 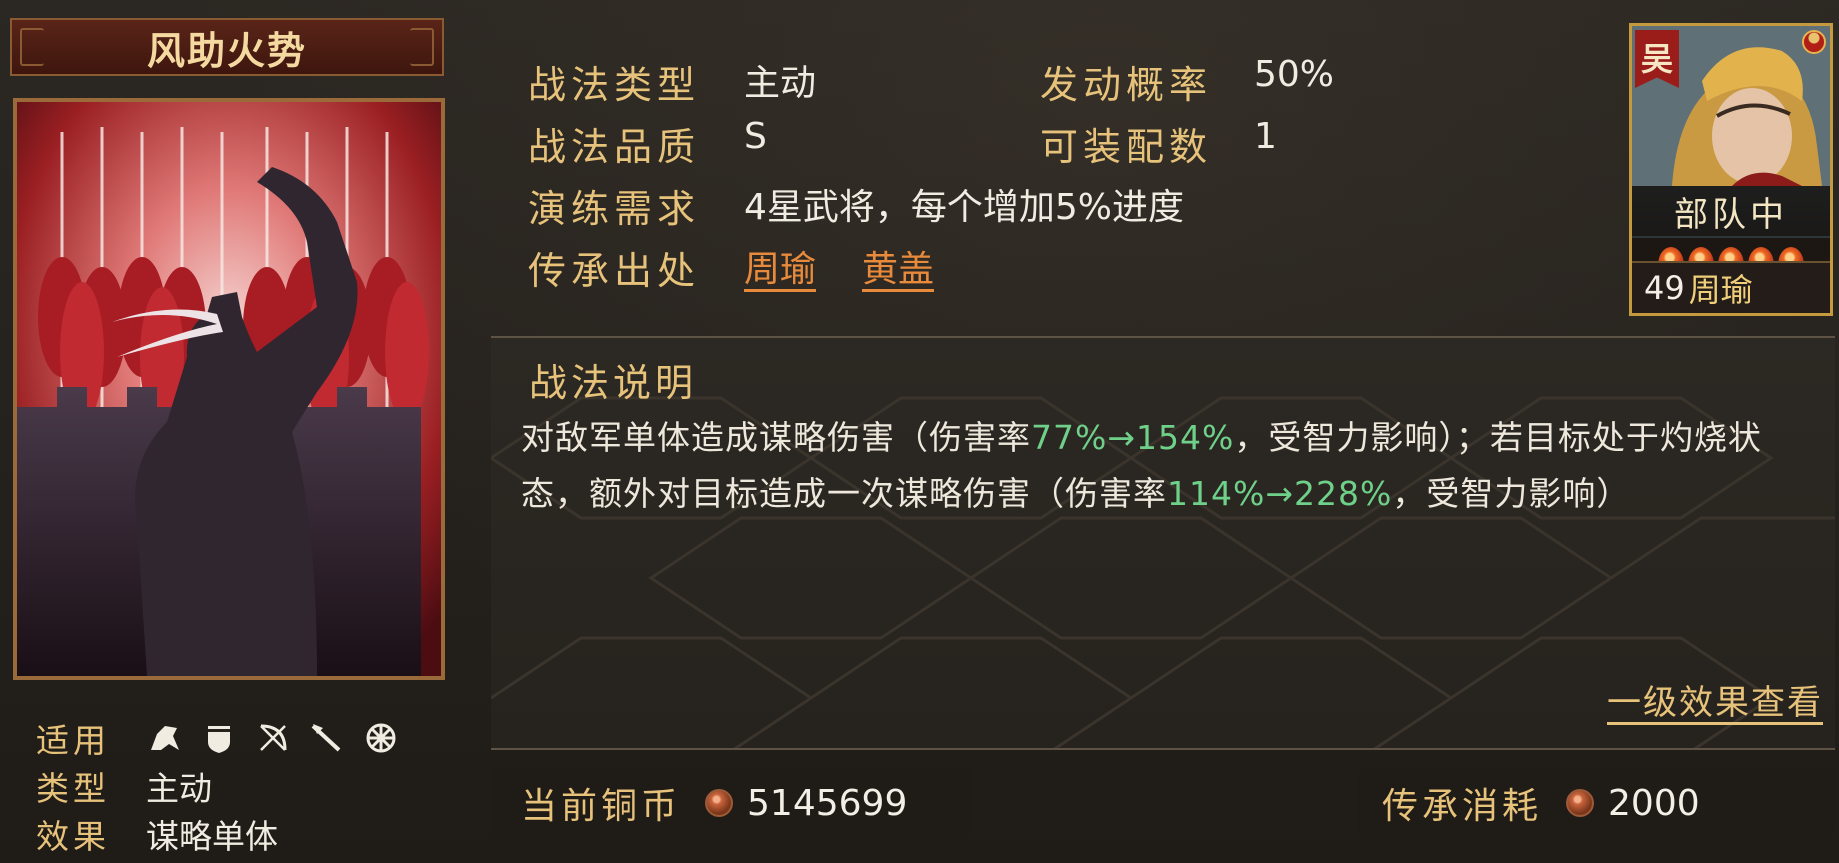 What do you see at coordinates (776, 437) in the screenshot?
I see `description-part-1: 对敌军单体造成谋略伤害（伤害率` at bounding box center [776, 437].